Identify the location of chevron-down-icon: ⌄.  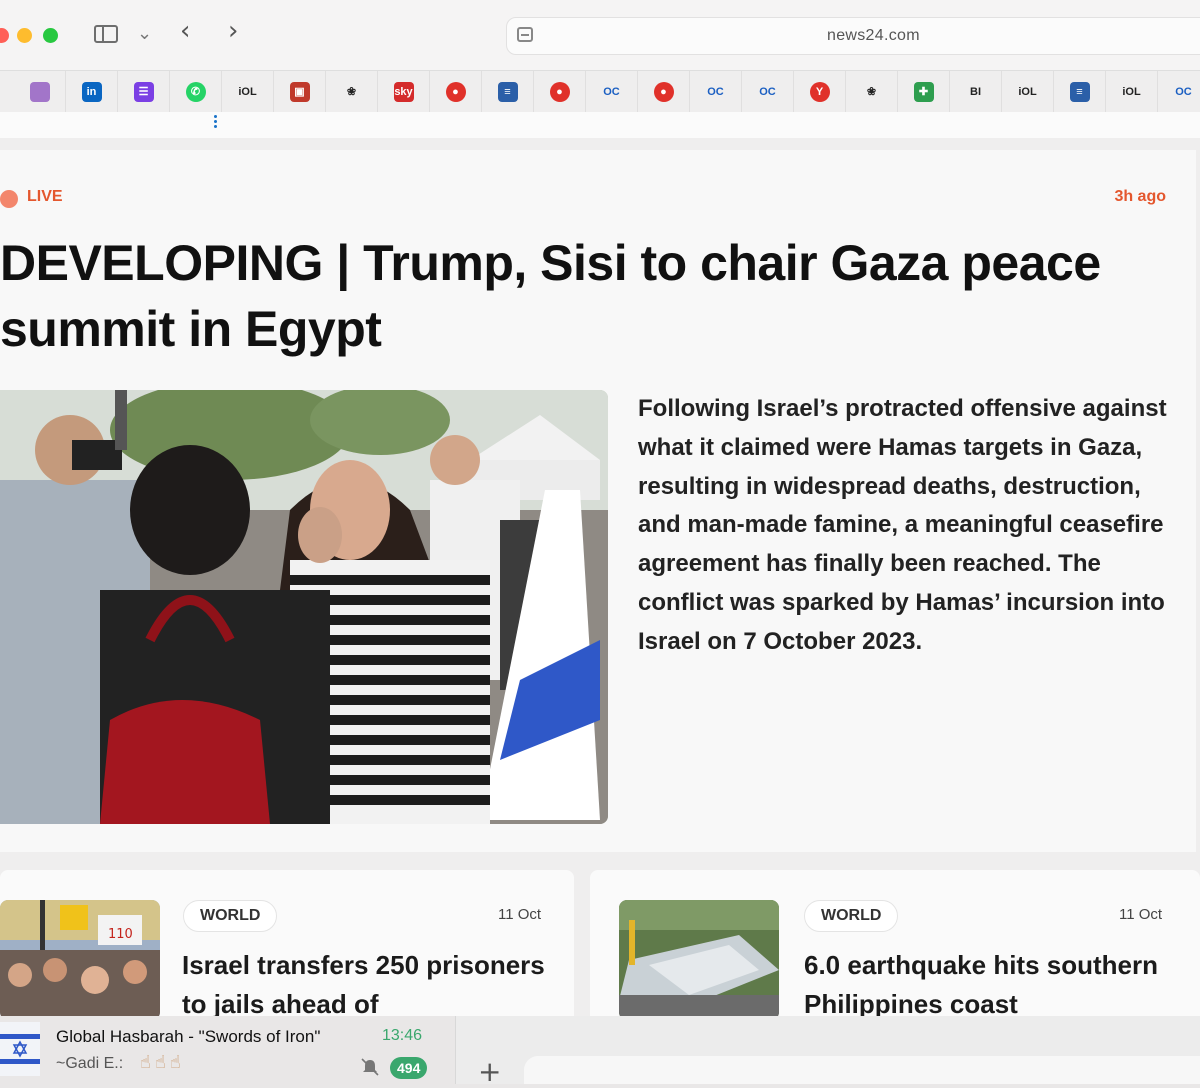
(144, 33).